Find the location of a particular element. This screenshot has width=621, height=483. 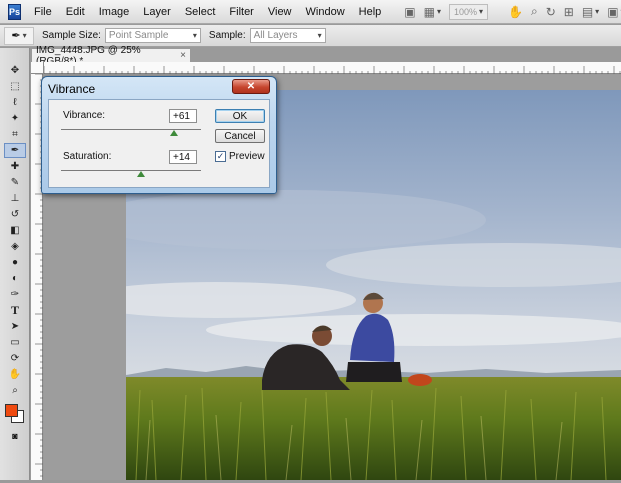

dialog-close-button: ✕ is located at coordinates (251, 86).